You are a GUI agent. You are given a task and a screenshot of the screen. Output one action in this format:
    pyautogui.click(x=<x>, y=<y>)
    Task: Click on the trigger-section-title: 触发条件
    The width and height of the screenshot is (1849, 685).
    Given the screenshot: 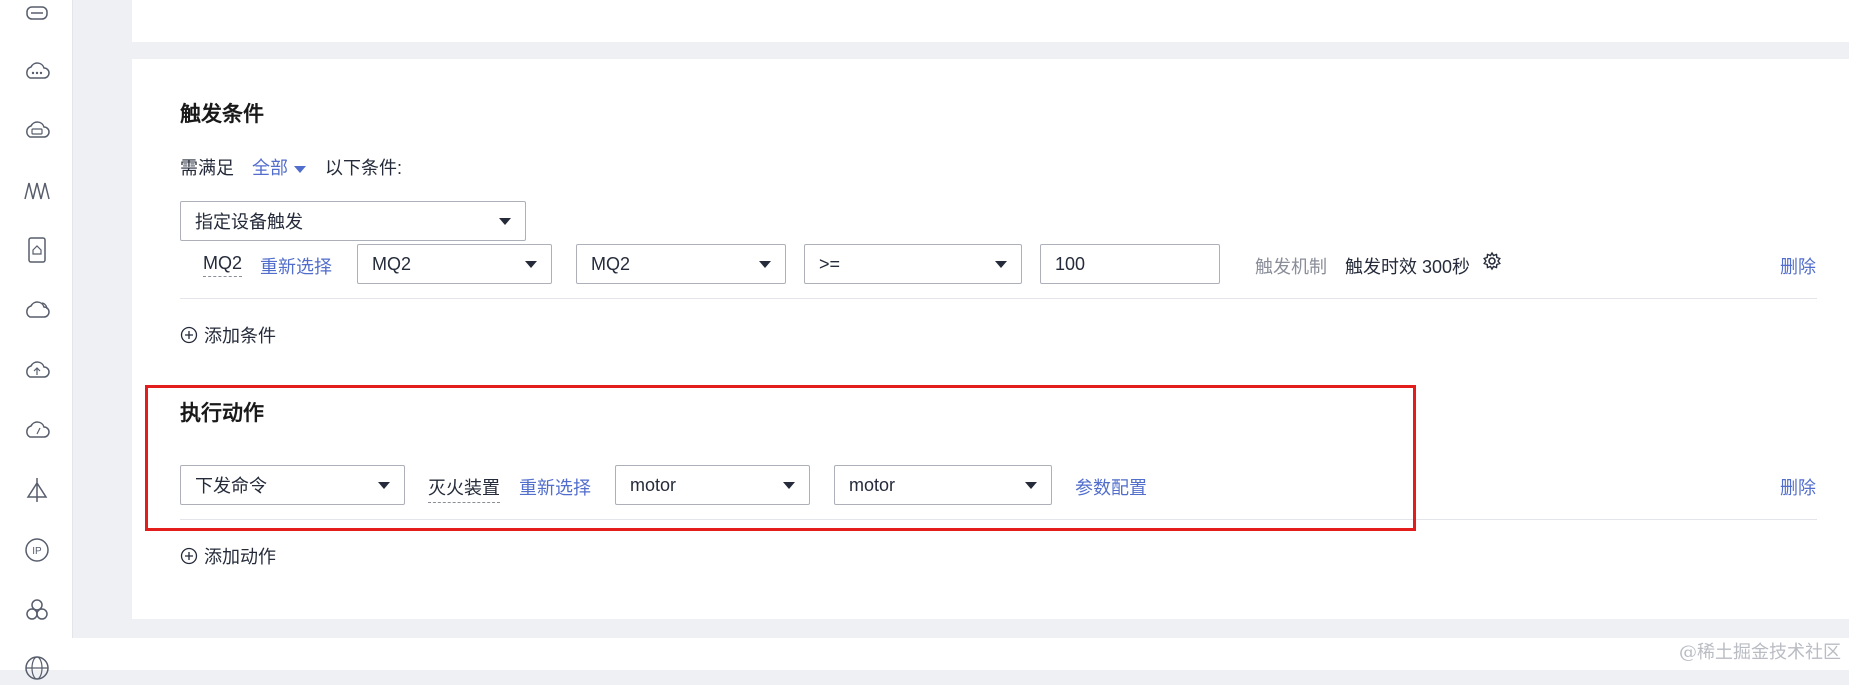 What is the action you would take?
    pyautogui.click(x=222, y=114)
    